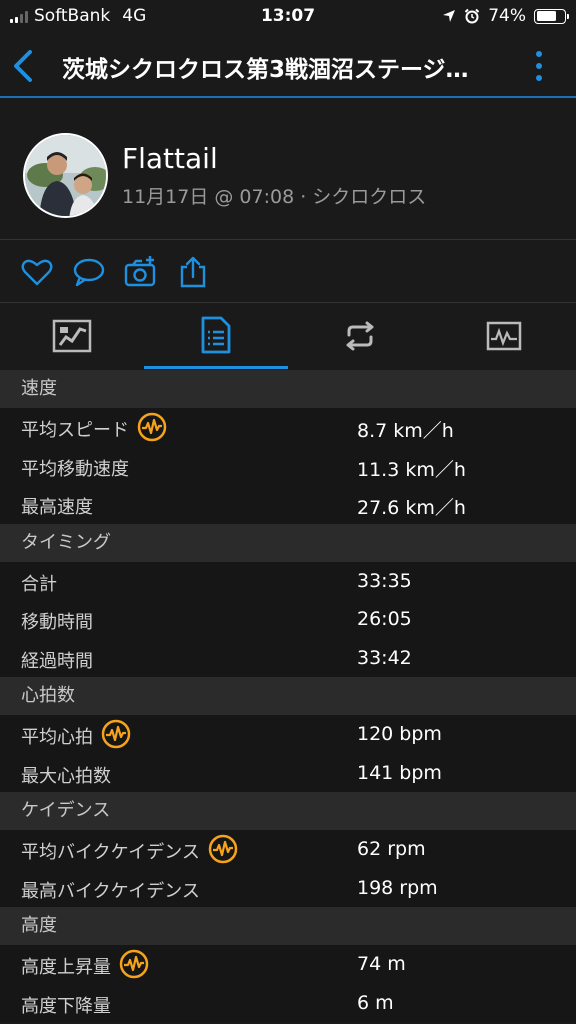 This screenshot has height=1024, width=576. What do you see at coordinates (274, 197) in the screenshot?
I see `activity-meta: 11月17日 @ 07:08 · シクロクロス` at bounding box center [274, 197].